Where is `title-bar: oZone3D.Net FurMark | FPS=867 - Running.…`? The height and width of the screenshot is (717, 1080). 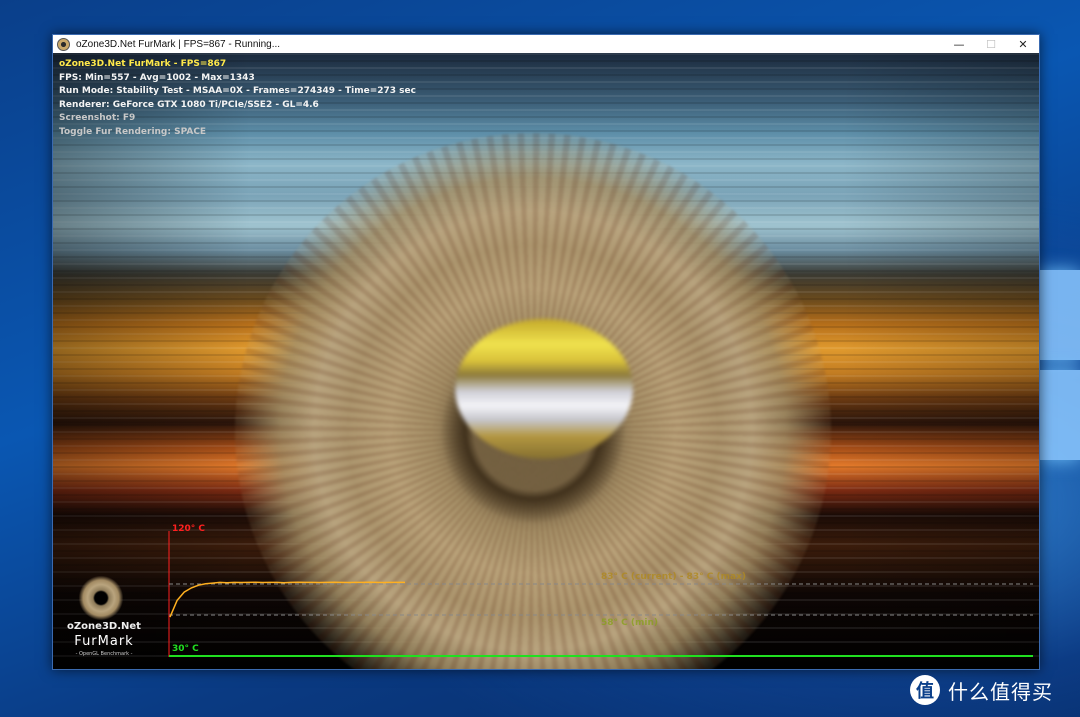 title-bar: oZone3D.Net FurMark | FPS=867 - Running.… is located at coordinates (546, 44).